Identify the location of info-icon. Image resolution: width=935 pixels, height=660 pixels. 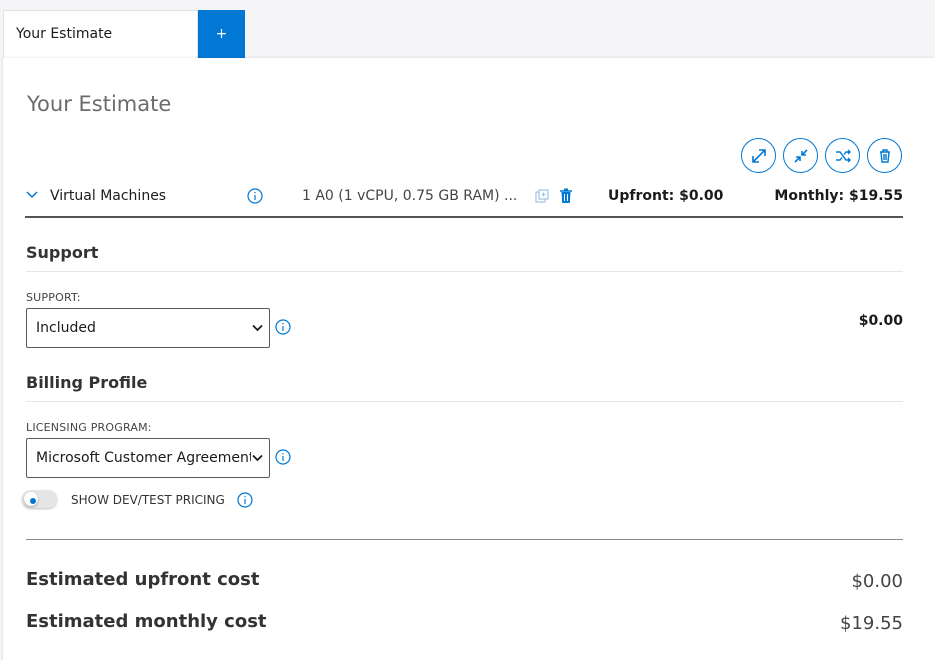
(255, 196).